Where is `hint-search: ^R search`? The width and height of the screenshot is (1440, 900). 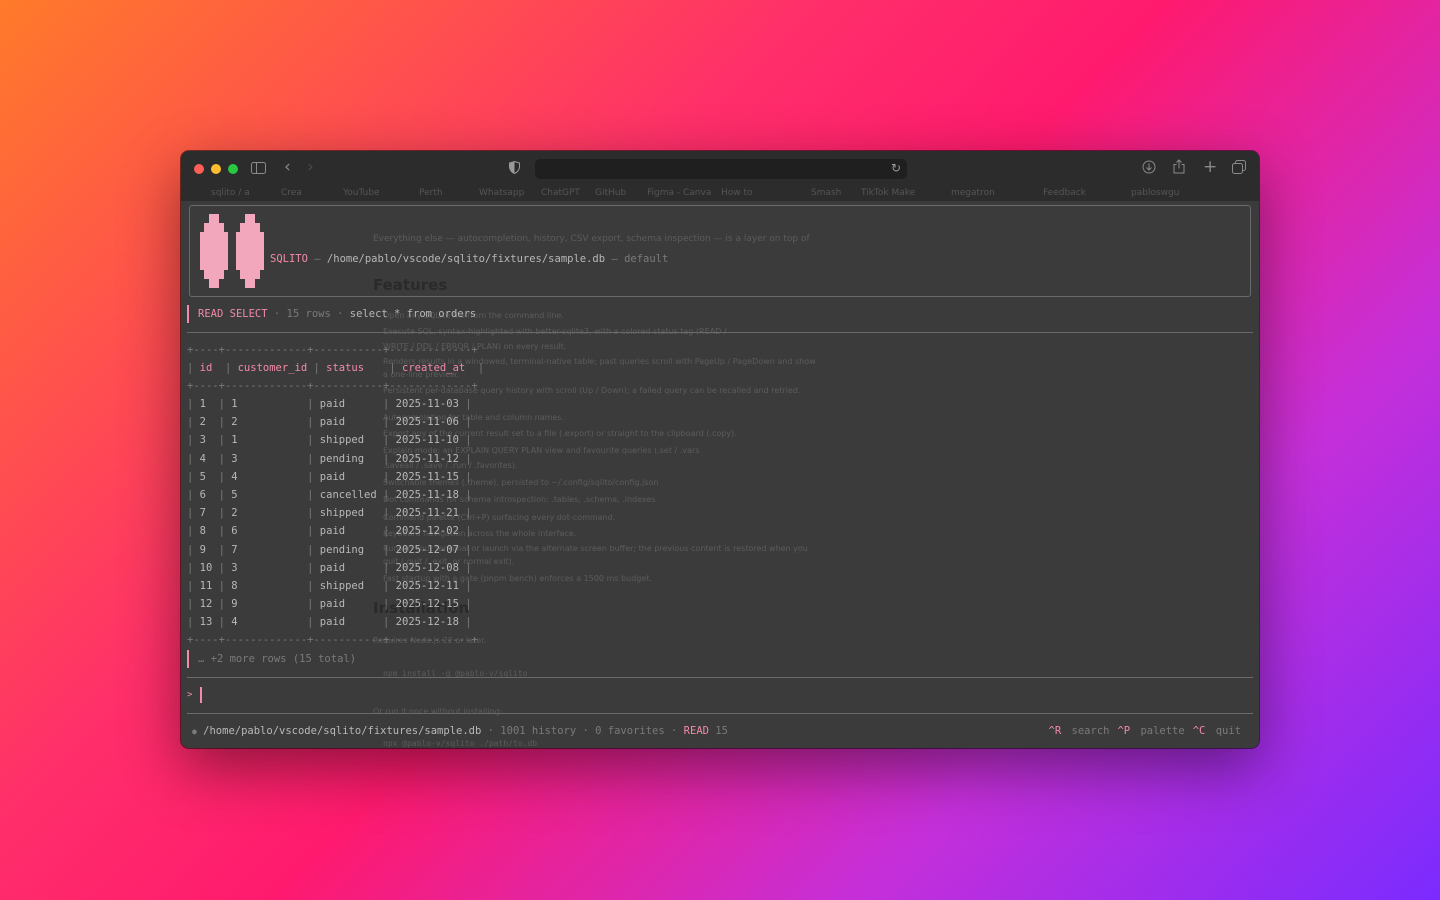
hint-search: ^R search is located at coordinates (1077, 731).